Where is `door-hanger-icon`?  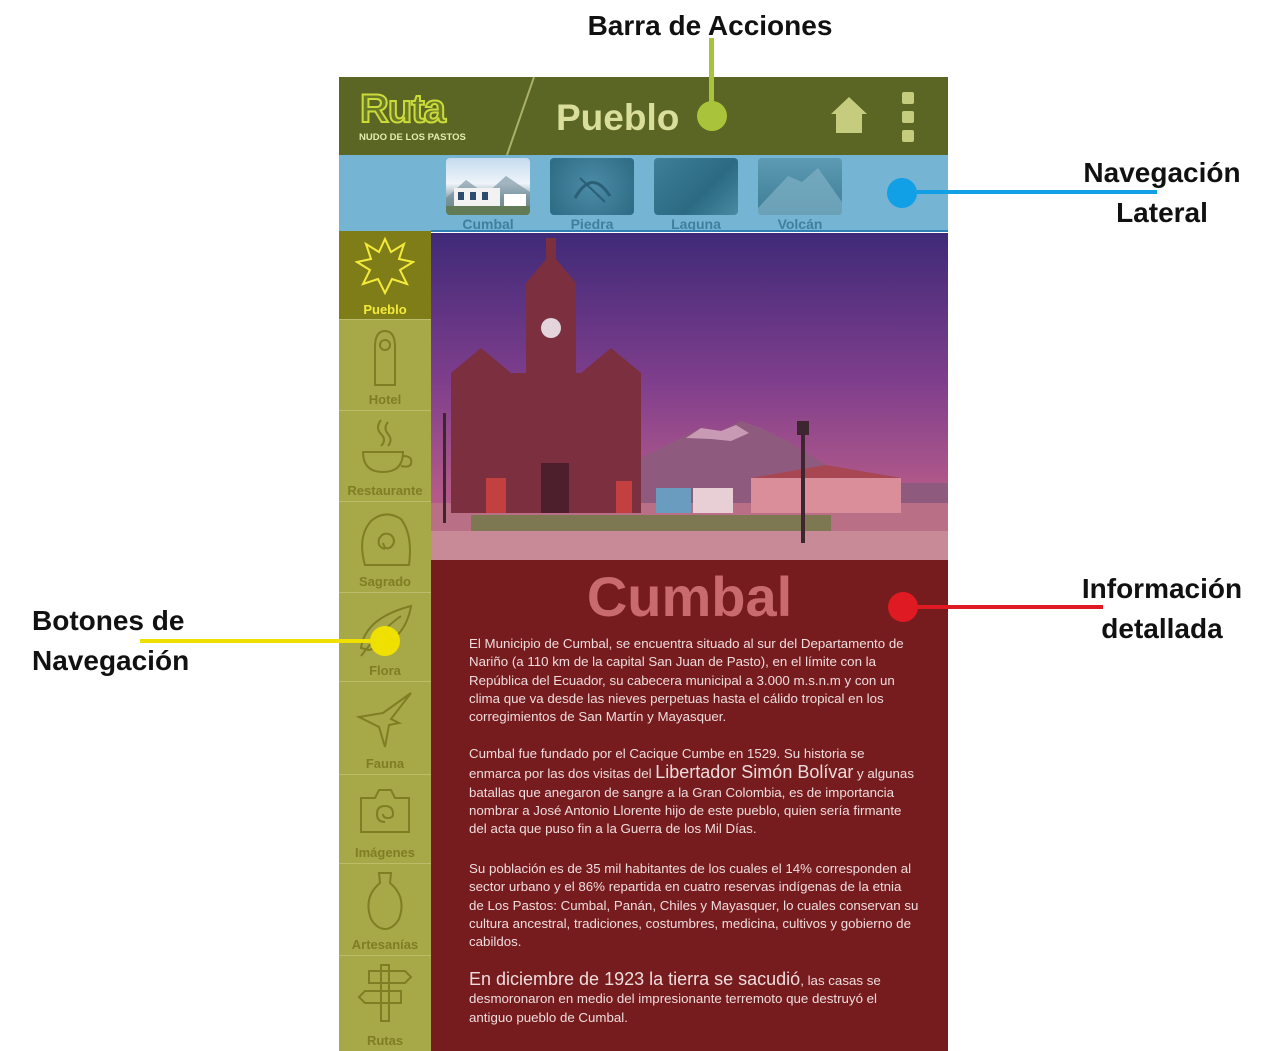 door-hanger-icon is located at coordinates (385, 357).